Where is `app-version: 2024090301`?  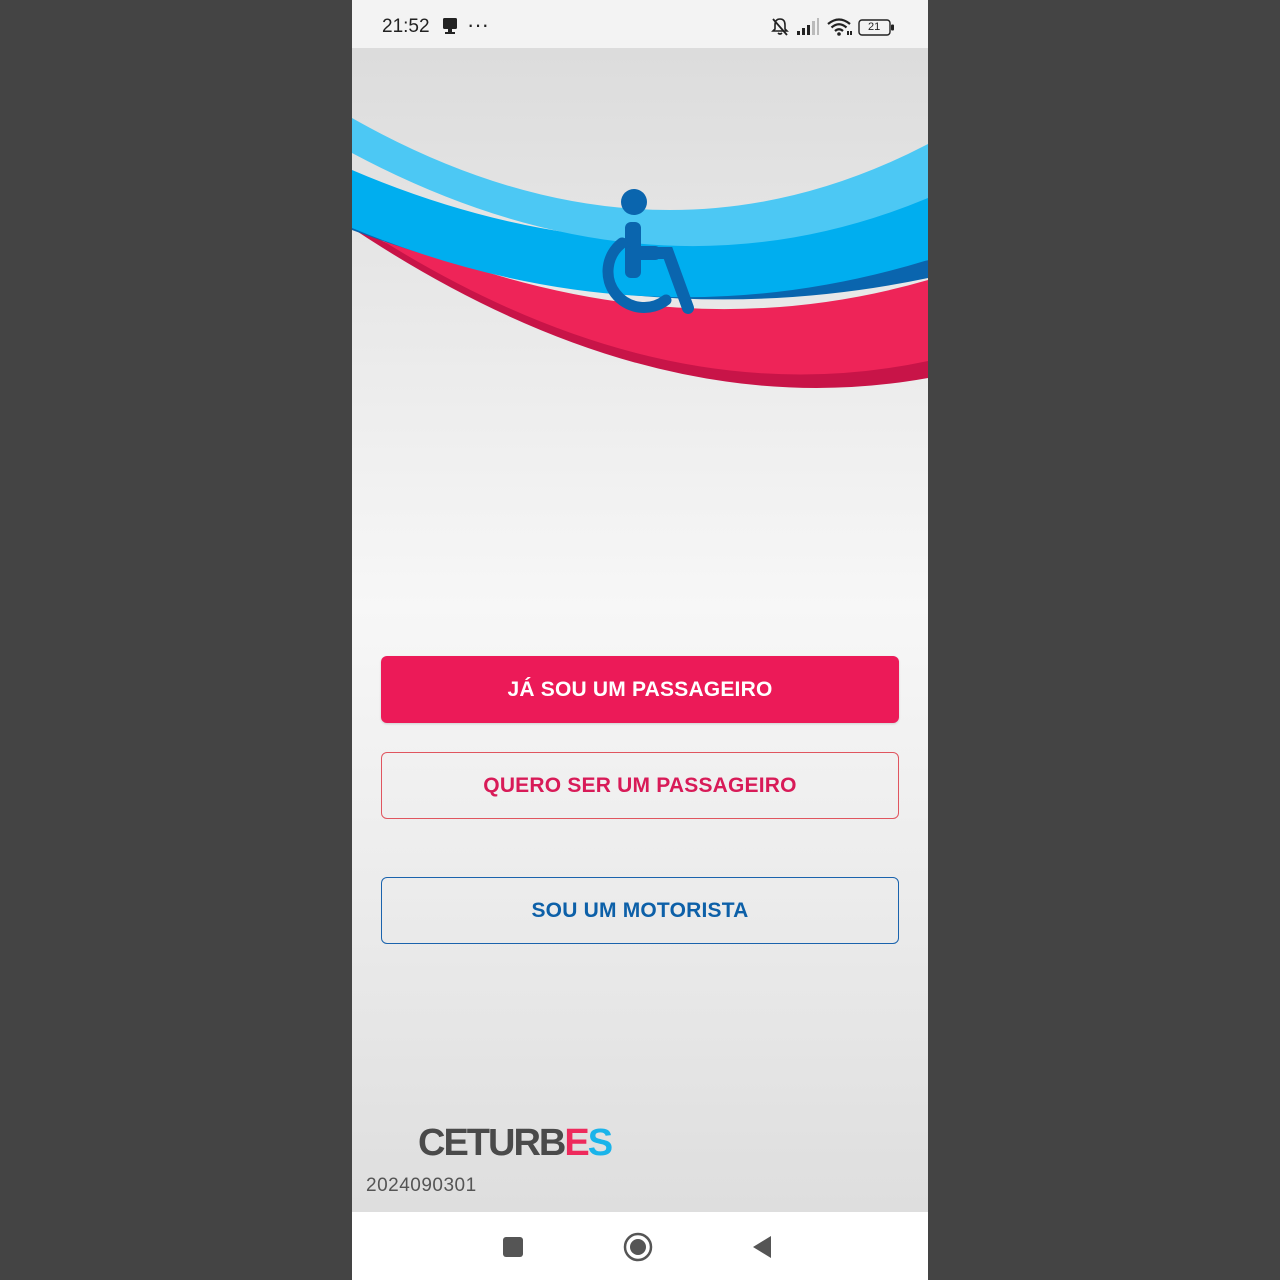 app-version: 2024090301 is located at coordinates (421, 1185).